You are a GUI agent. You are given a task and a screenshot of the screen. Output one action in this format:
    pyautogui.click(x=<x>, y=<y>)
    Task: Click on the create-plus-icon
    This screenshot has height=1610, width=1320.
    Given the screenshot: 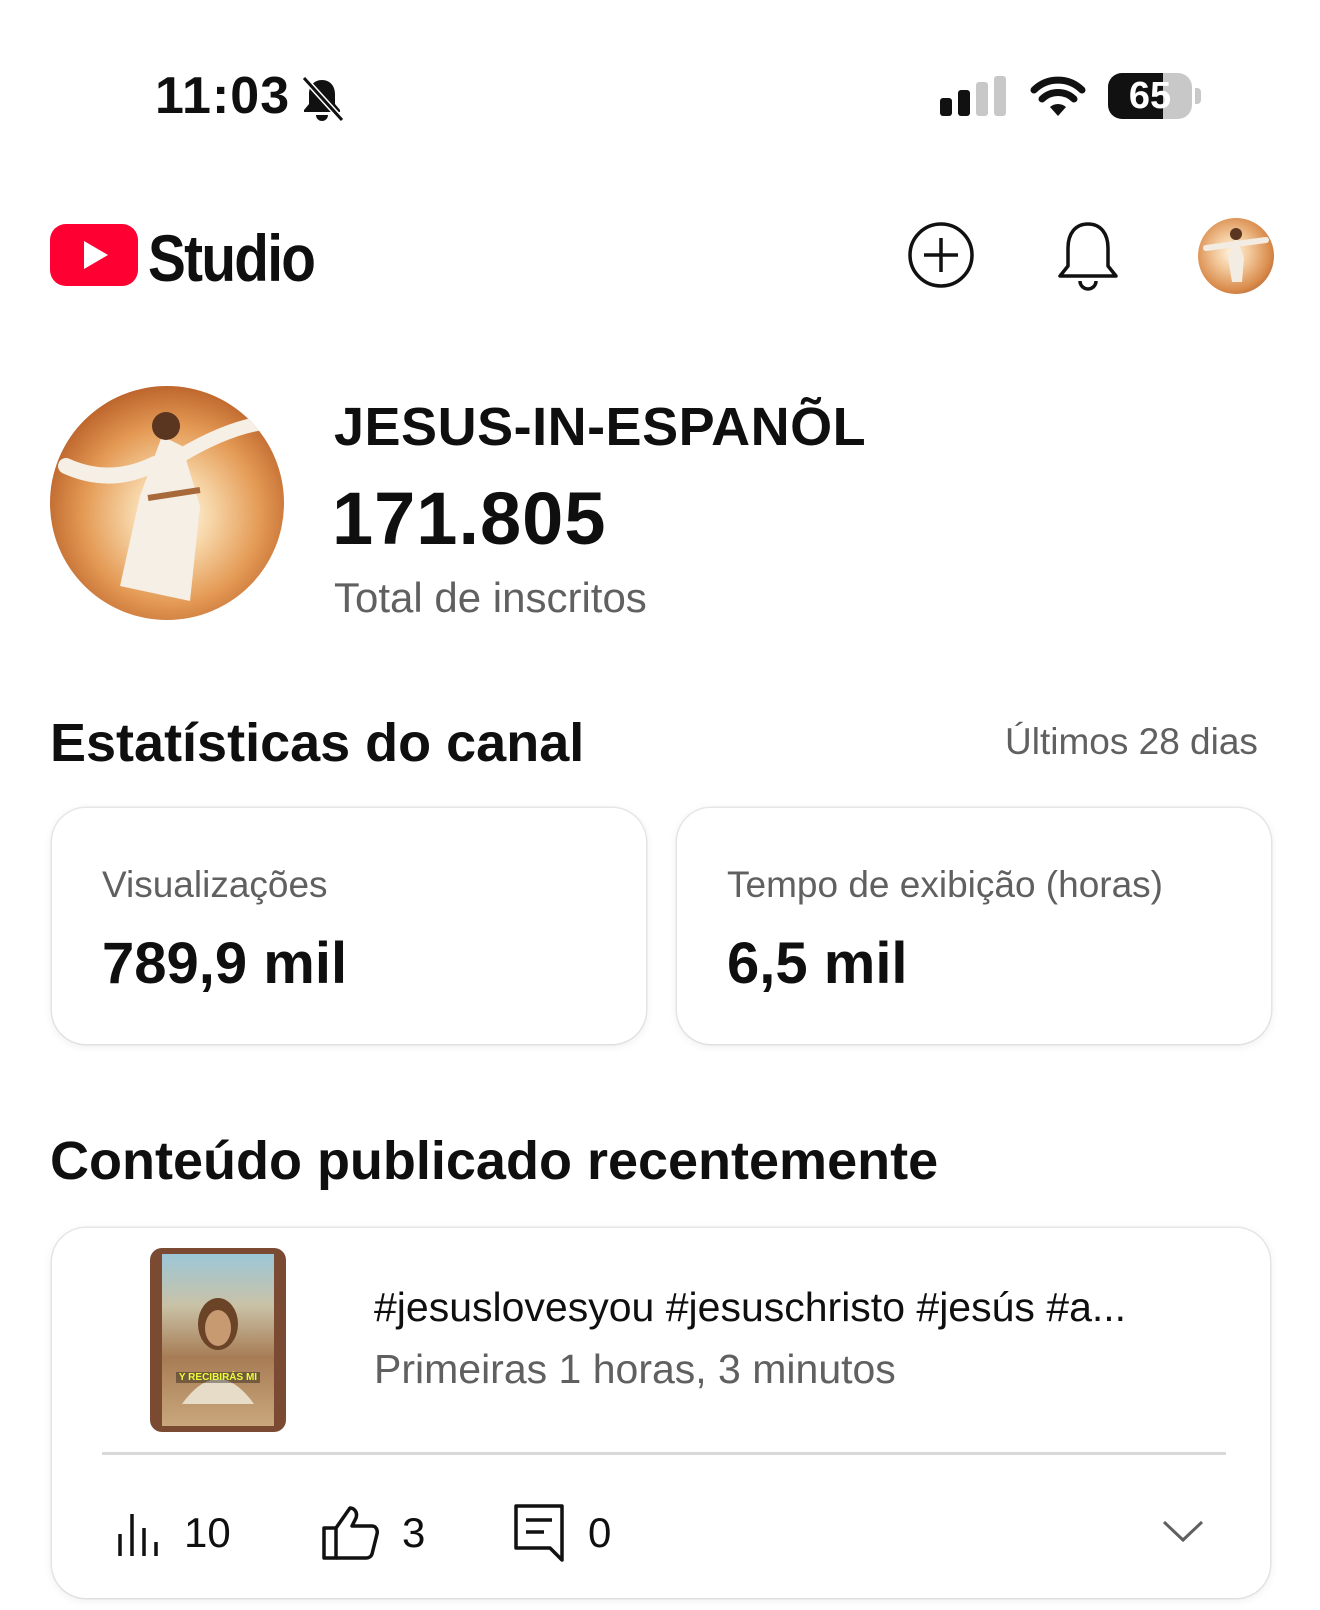 What is the action you would take?
    pyautogui.click(x=941, y=255)
    